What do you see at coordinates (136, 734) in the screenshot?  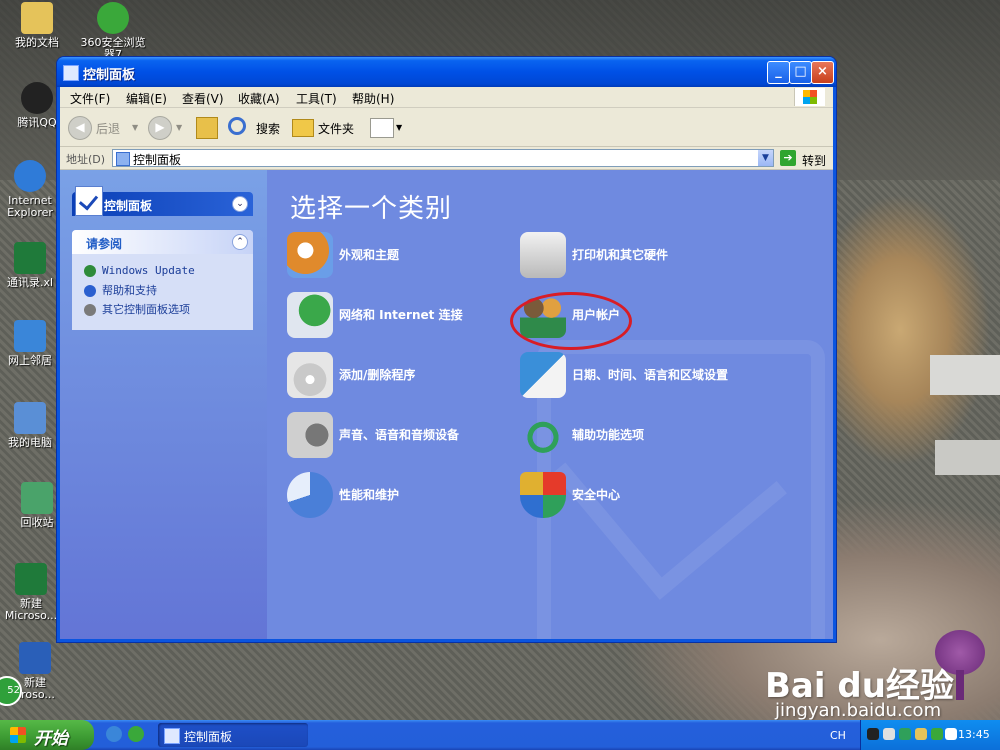 I see `quicklaunch-browser-icon` at bounding box center [136, 734].